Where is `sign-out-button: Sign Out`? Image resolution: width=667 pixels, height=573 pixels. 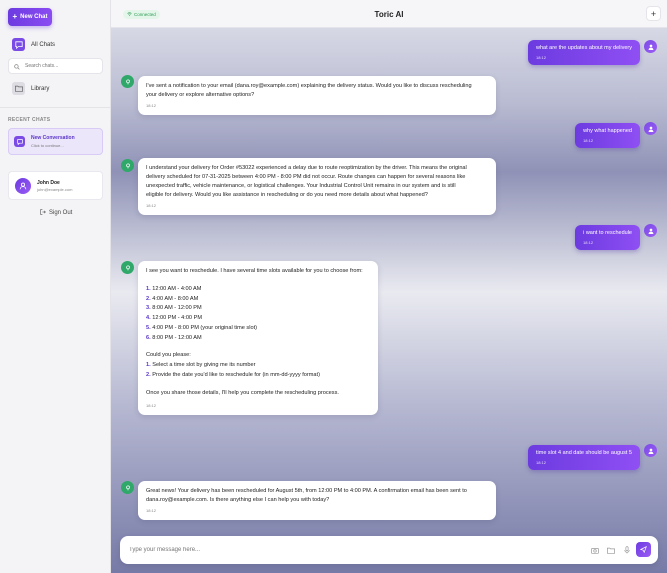
sign-out-button: Sign Out is located at coordinates (56, 213).